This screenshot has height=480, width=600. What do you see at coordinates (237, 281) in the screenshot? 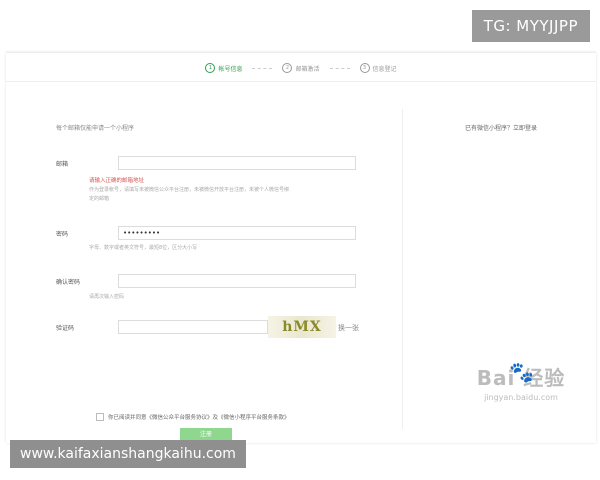
I see `confirm-password-field` at bounding box center [237, 281].